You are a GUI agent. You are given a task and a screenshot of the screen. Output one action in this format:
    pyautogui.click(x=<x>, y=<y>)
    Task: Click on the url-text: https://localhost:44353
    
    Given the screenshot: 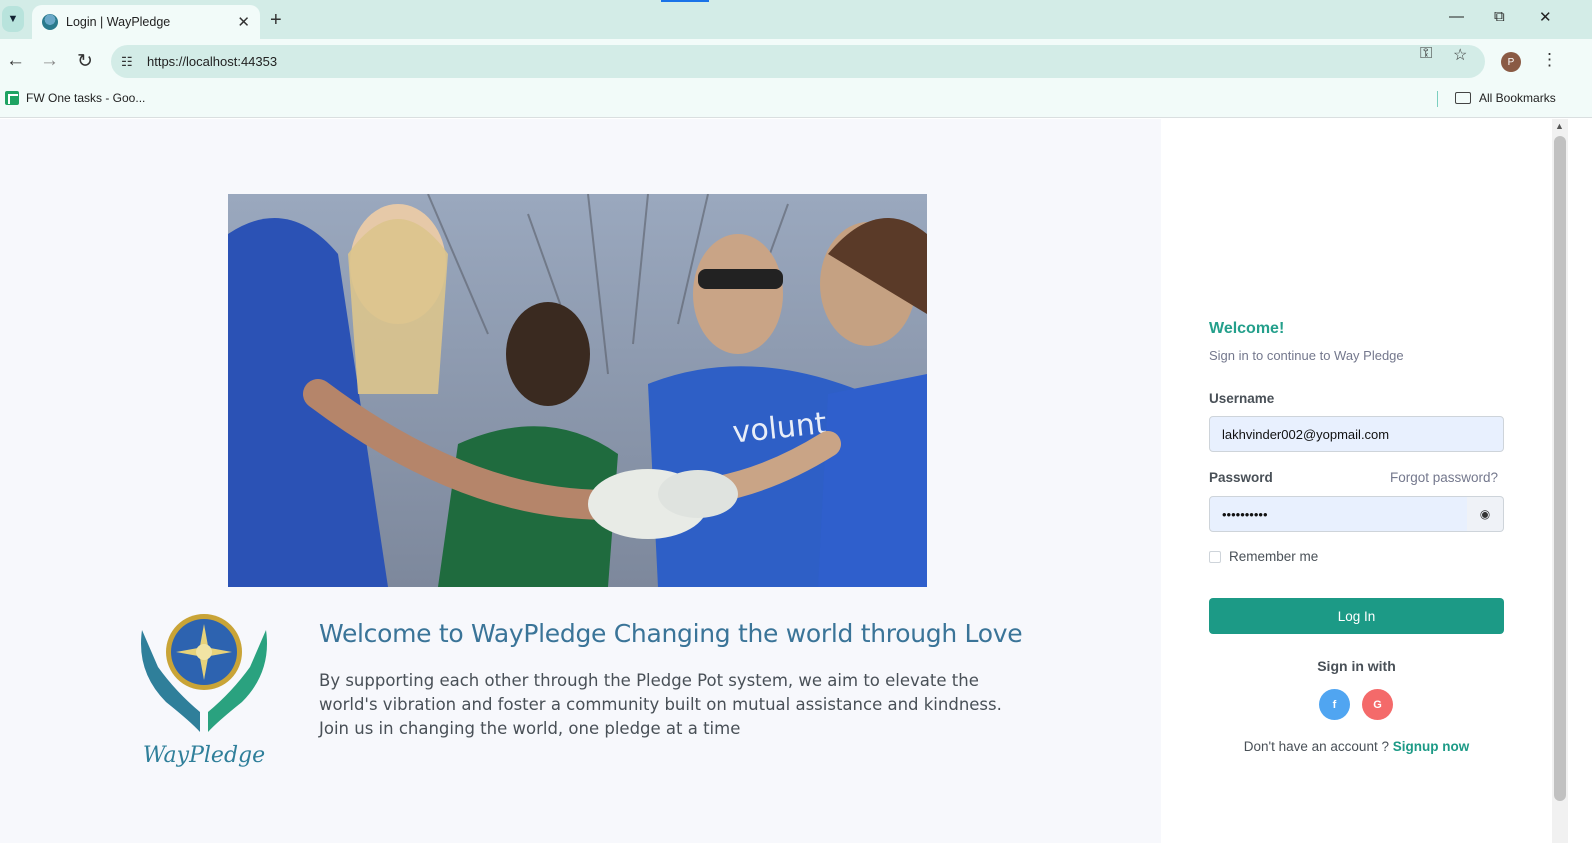 What is the action you would take?
    pyautogui.click(x=212, y=61)
    